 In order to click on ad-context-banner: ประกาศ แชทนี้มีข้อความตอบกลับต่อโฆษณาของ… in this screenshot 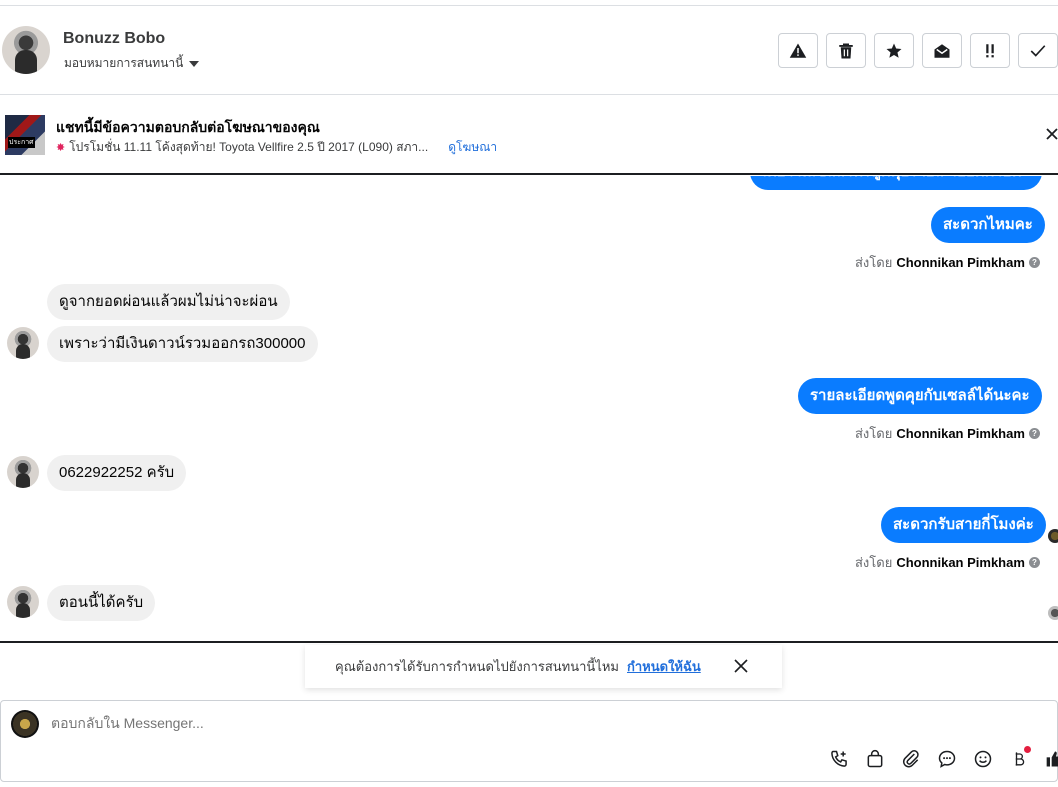, I will do `click(529, 135)`.